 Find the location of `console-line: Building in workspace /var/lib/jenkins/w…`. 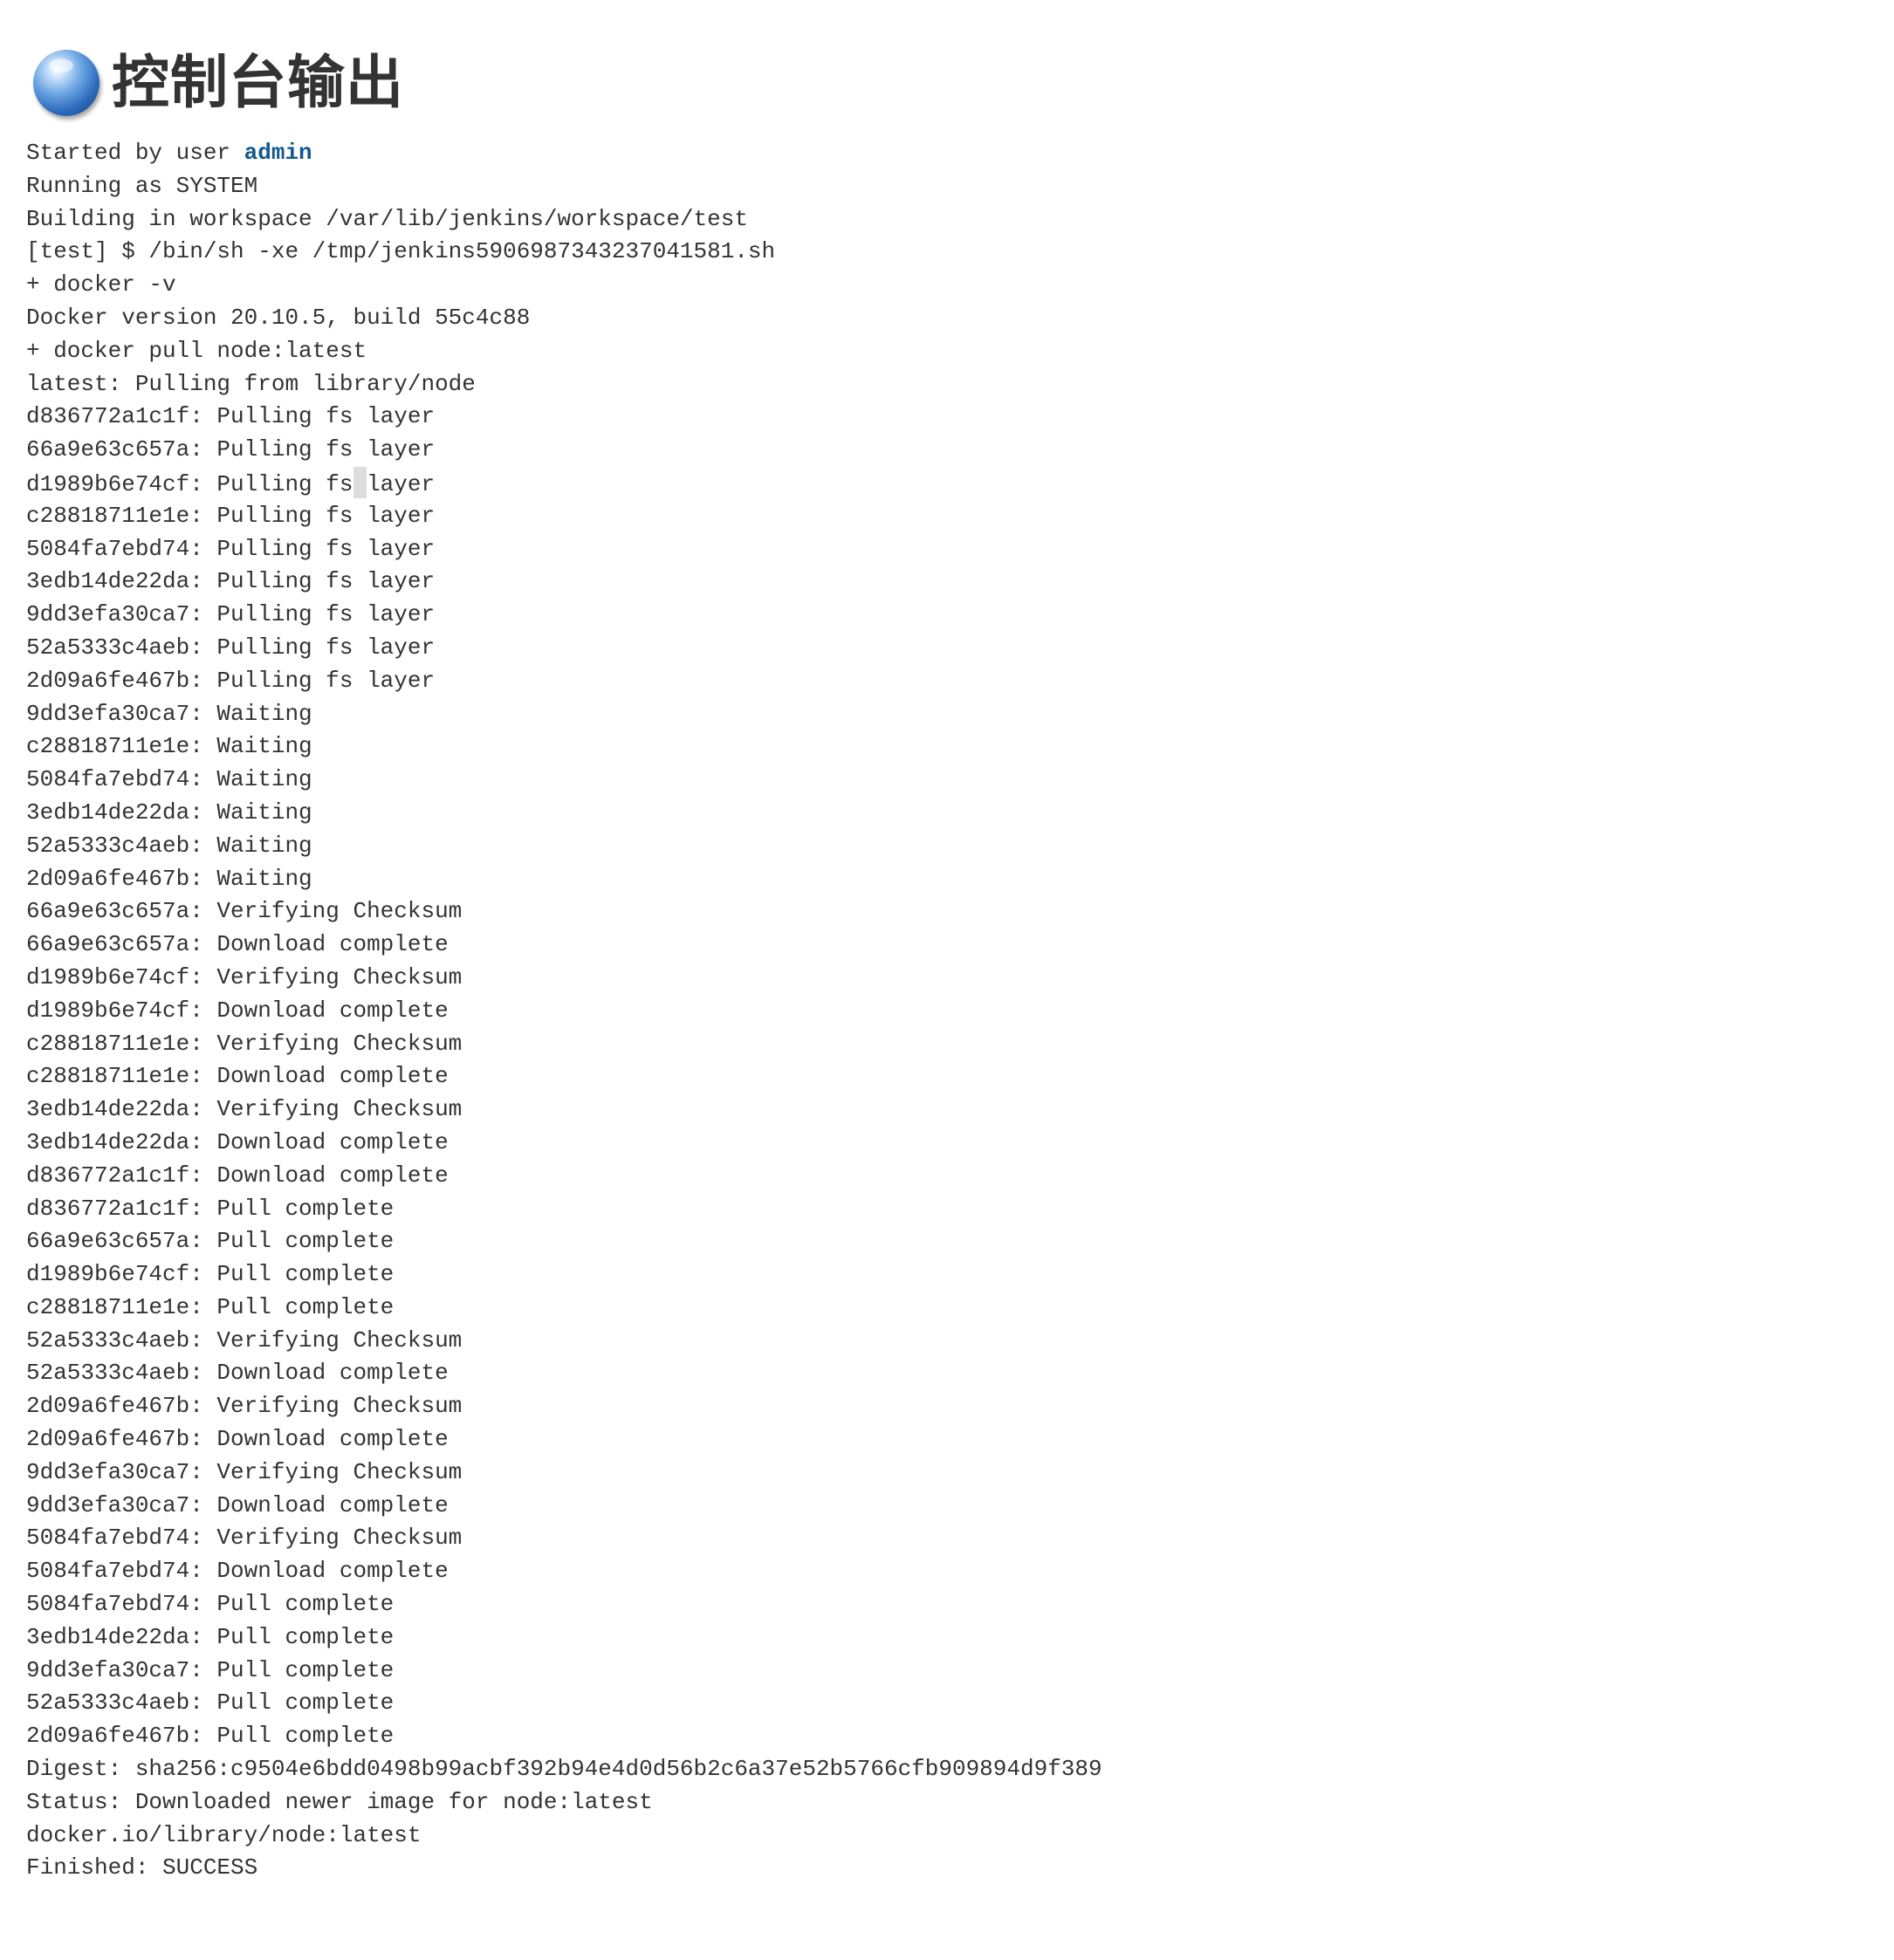

console-line: Building in workspace /var/lib/jenkins/w… is located at coordinates (387, 219).